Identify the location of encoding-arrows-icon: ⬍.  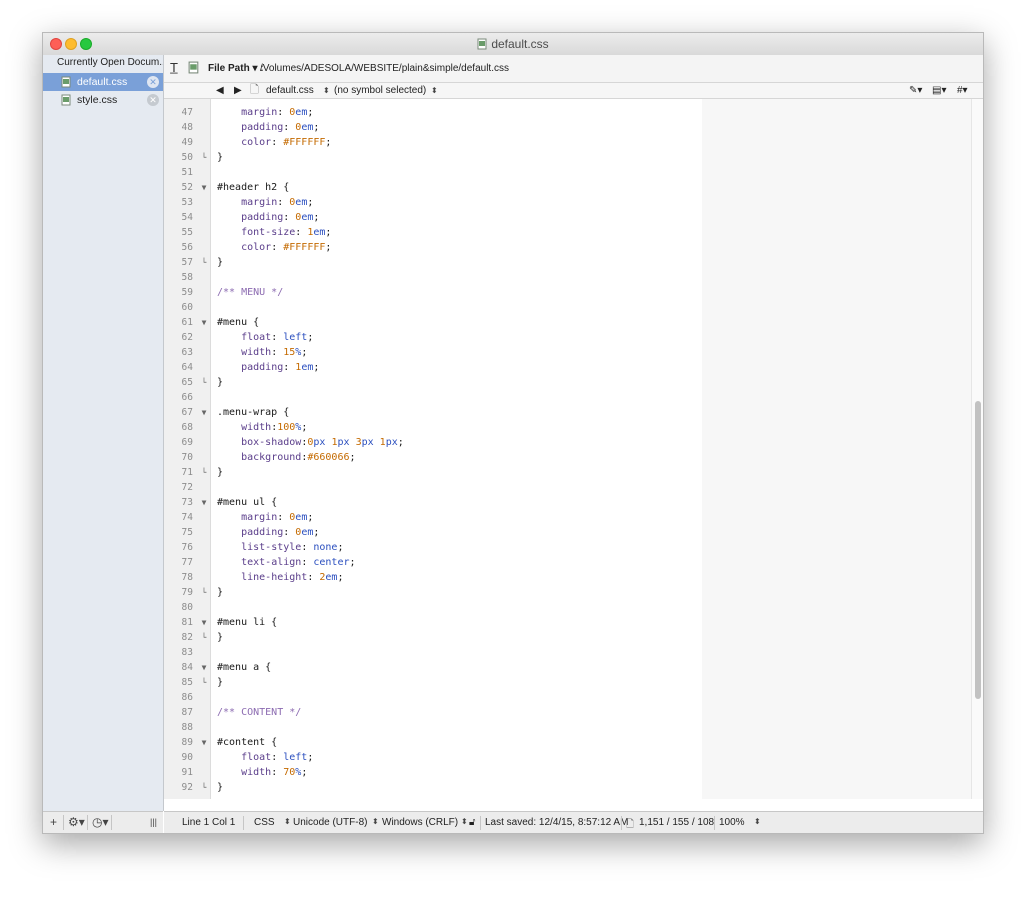
(375, 821).